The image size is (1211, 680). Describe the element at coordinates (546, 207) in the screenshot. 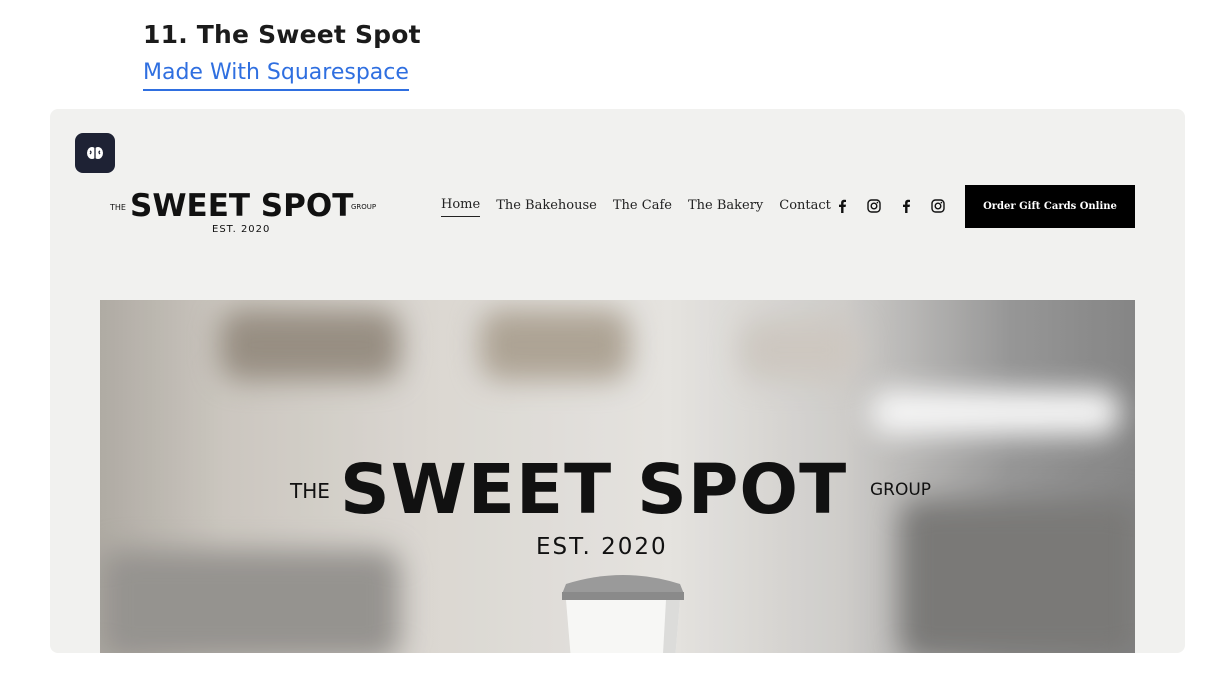

I see `nav-the-bakehouse: The Bakehouse` at that location.